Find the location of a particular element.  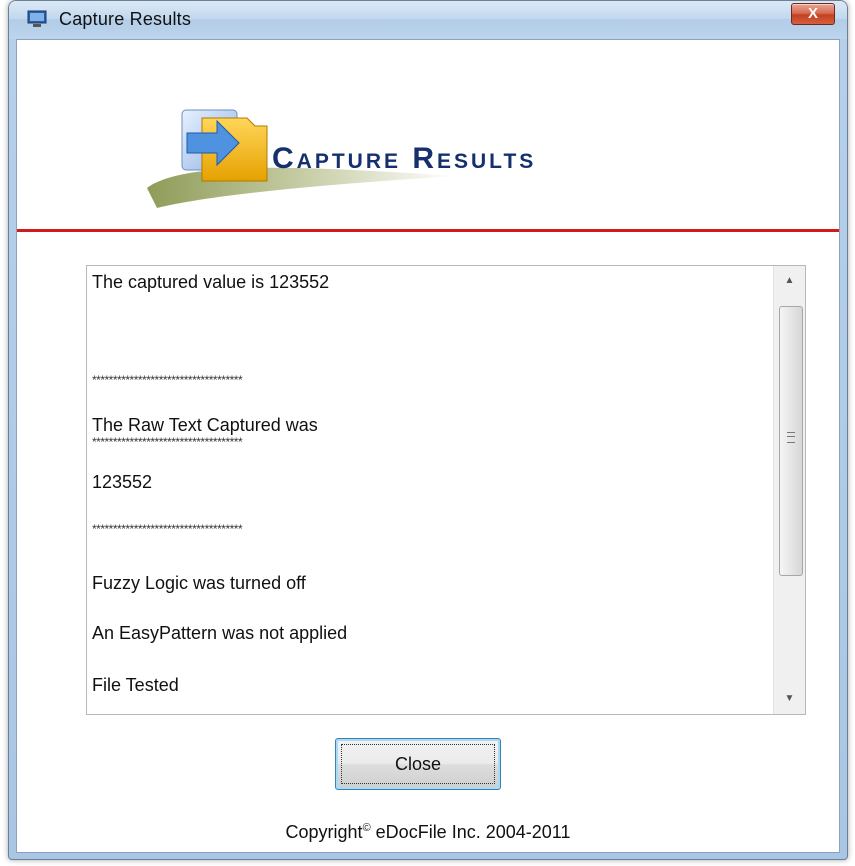

result-line: The captured value is 123552 is located at coordinates (211, 282).